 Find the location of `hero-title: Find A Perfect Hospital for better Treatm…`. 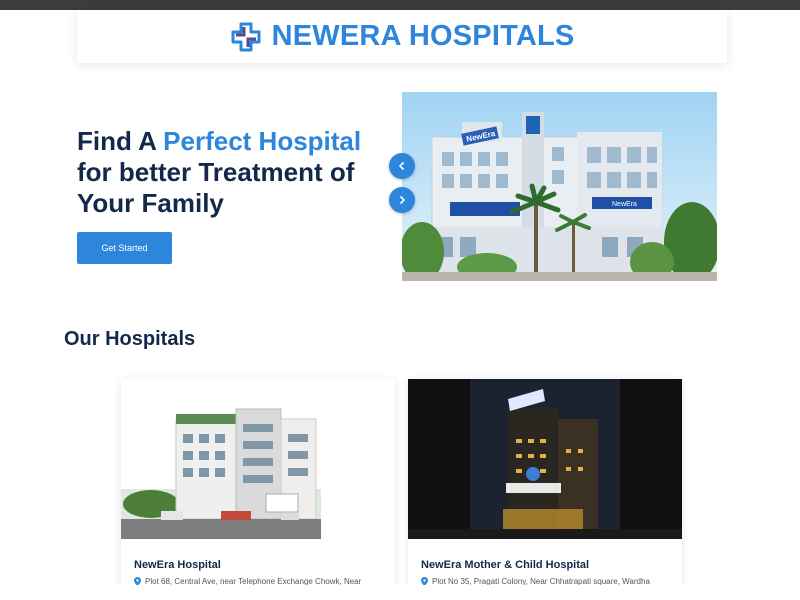

hero-title: Find A Perfect Hospital for better Treatm… is located at coordinates (232, 172).